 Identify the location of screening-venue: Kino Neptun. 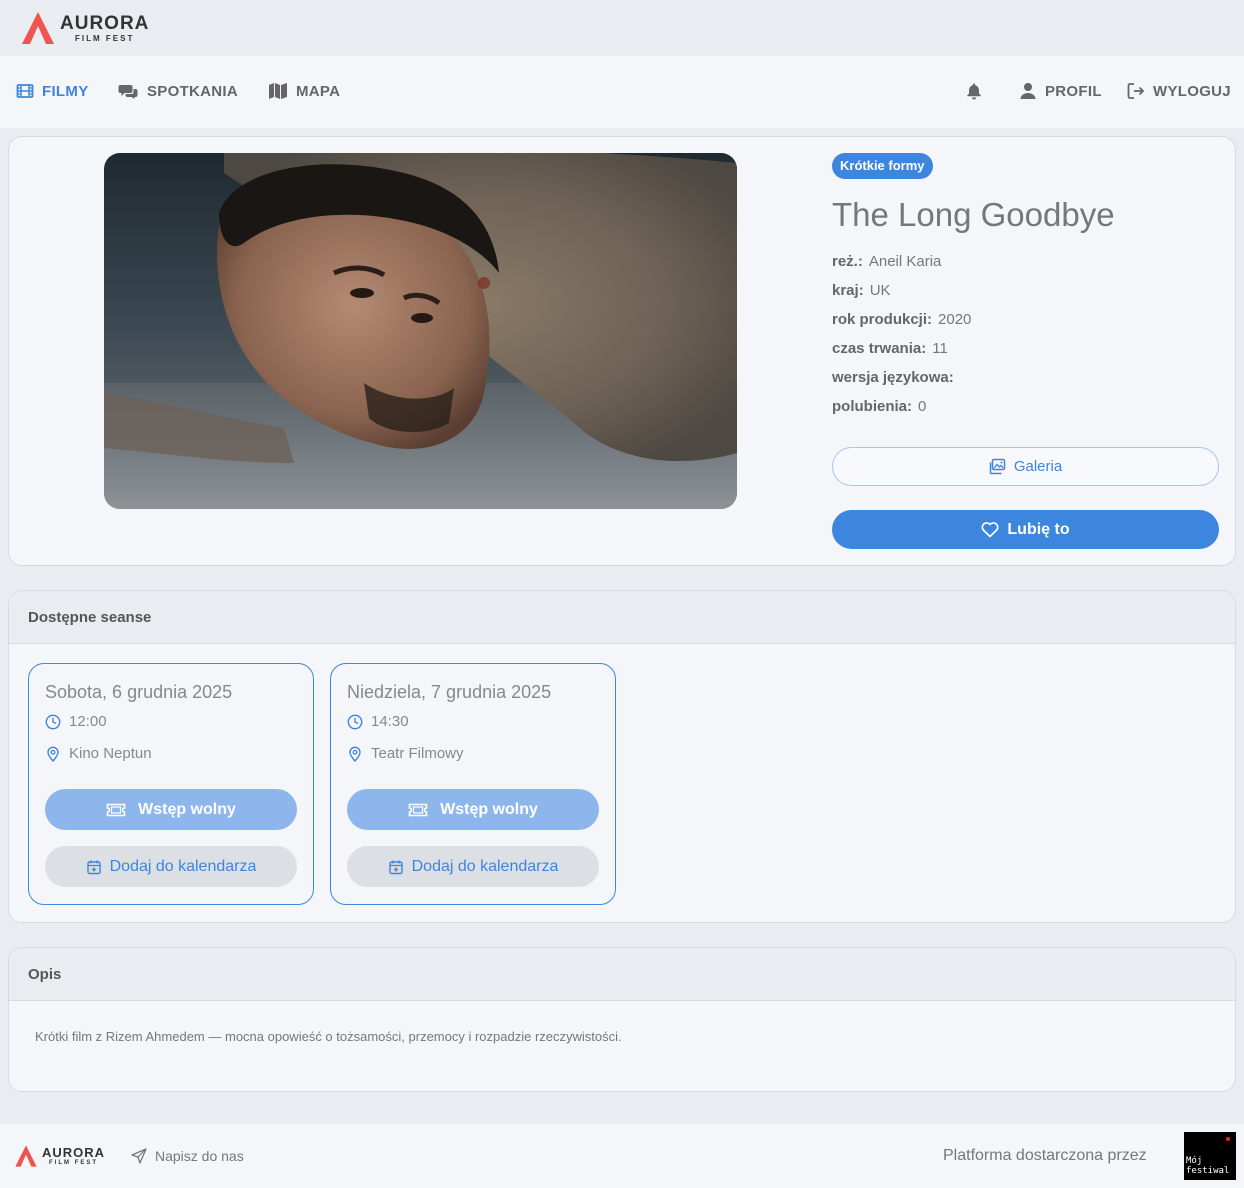
(98, 753).